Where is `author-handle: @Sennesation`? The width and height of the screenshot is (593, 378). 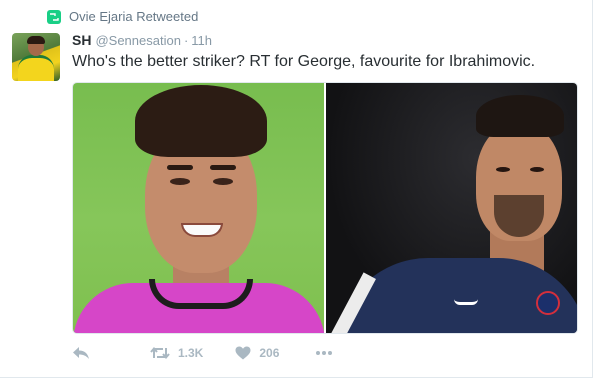
author-handle: @Sennesation is located at coordinates (137, 40).